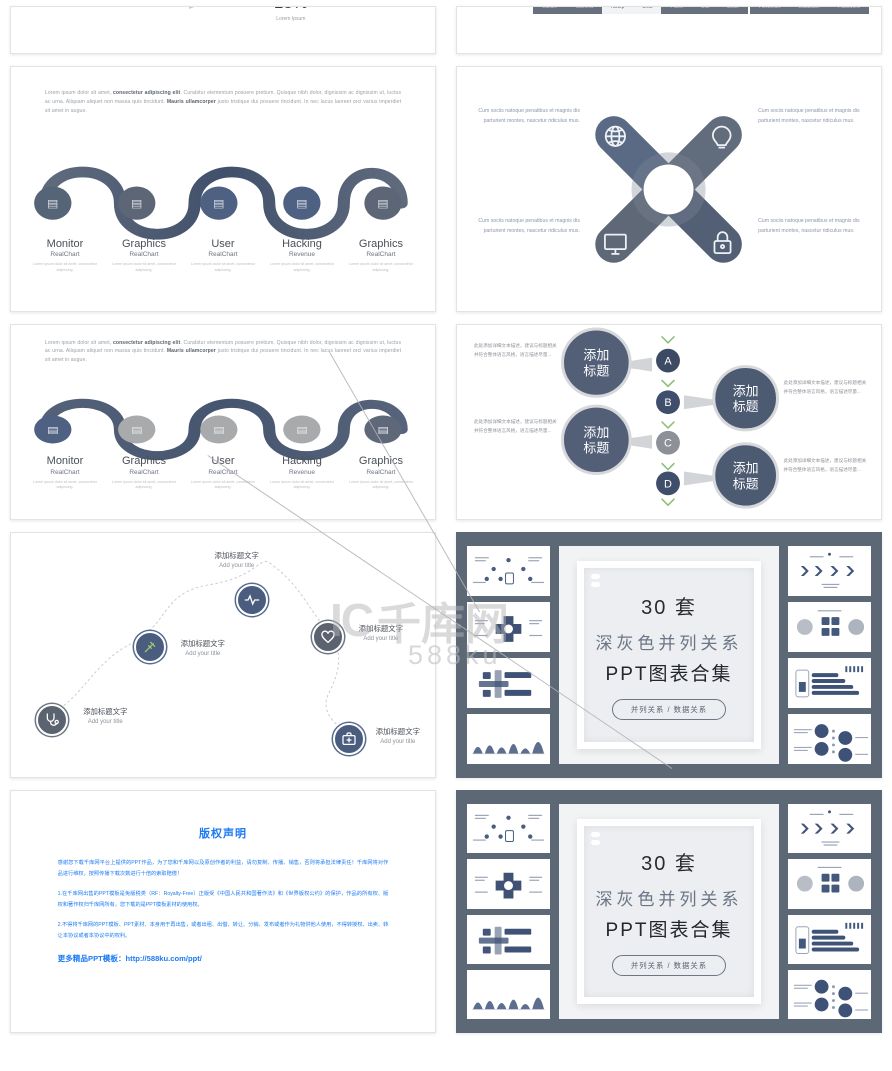 This screenshot has height=1071, width=892. I want to click on tab-notep: Notep, so click(618, 10).